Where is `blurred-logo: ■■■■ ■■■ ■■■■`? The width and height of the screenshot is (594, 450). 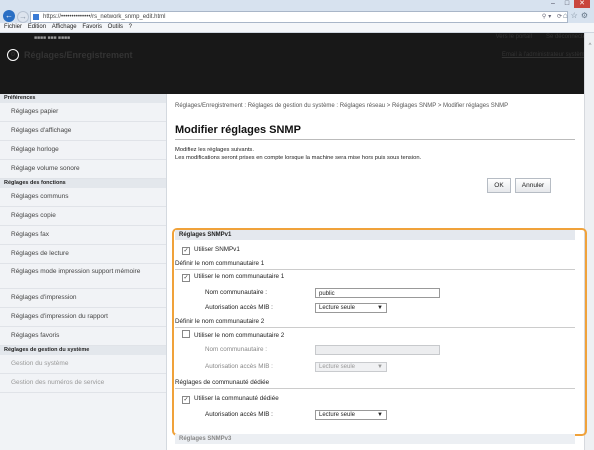 blurred-logo: ■■■■ ■■■ ■■■■ is located at coordinates (52, 38).